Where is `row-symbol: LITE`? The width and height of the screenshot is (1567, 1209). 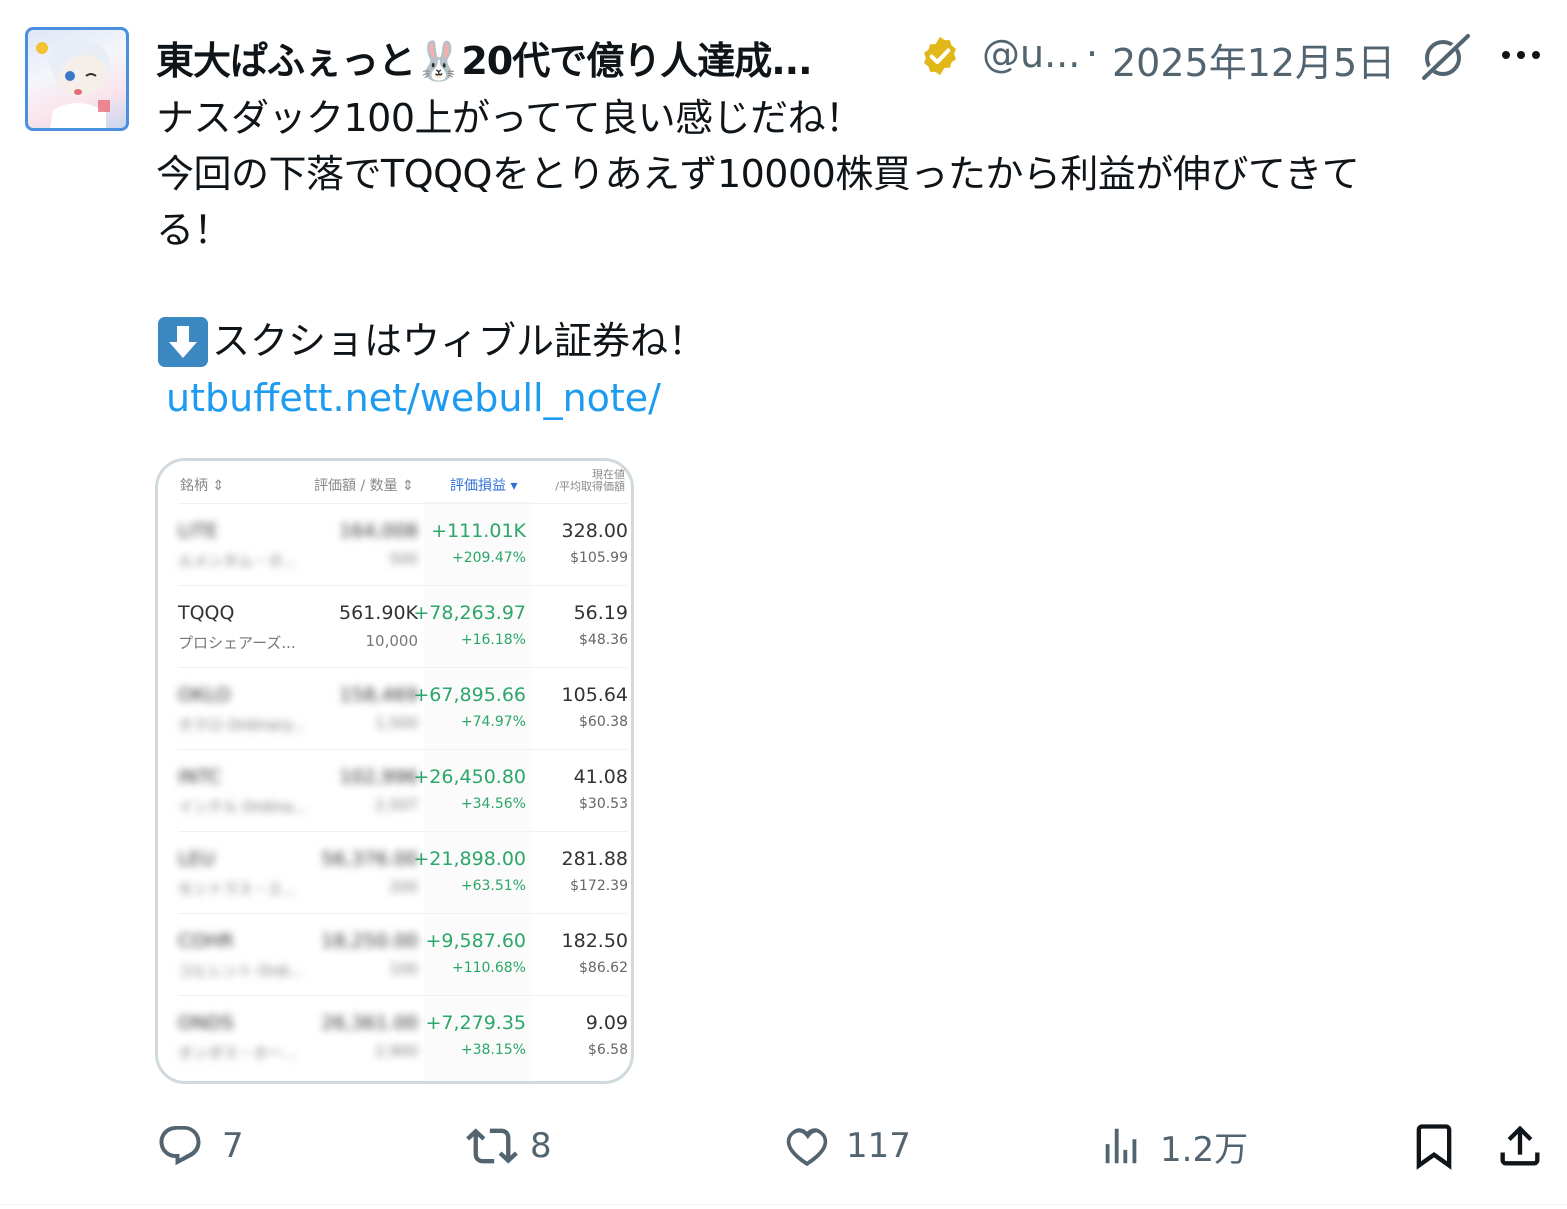
row-symbol: LITE is located at coordinates (198, 531).